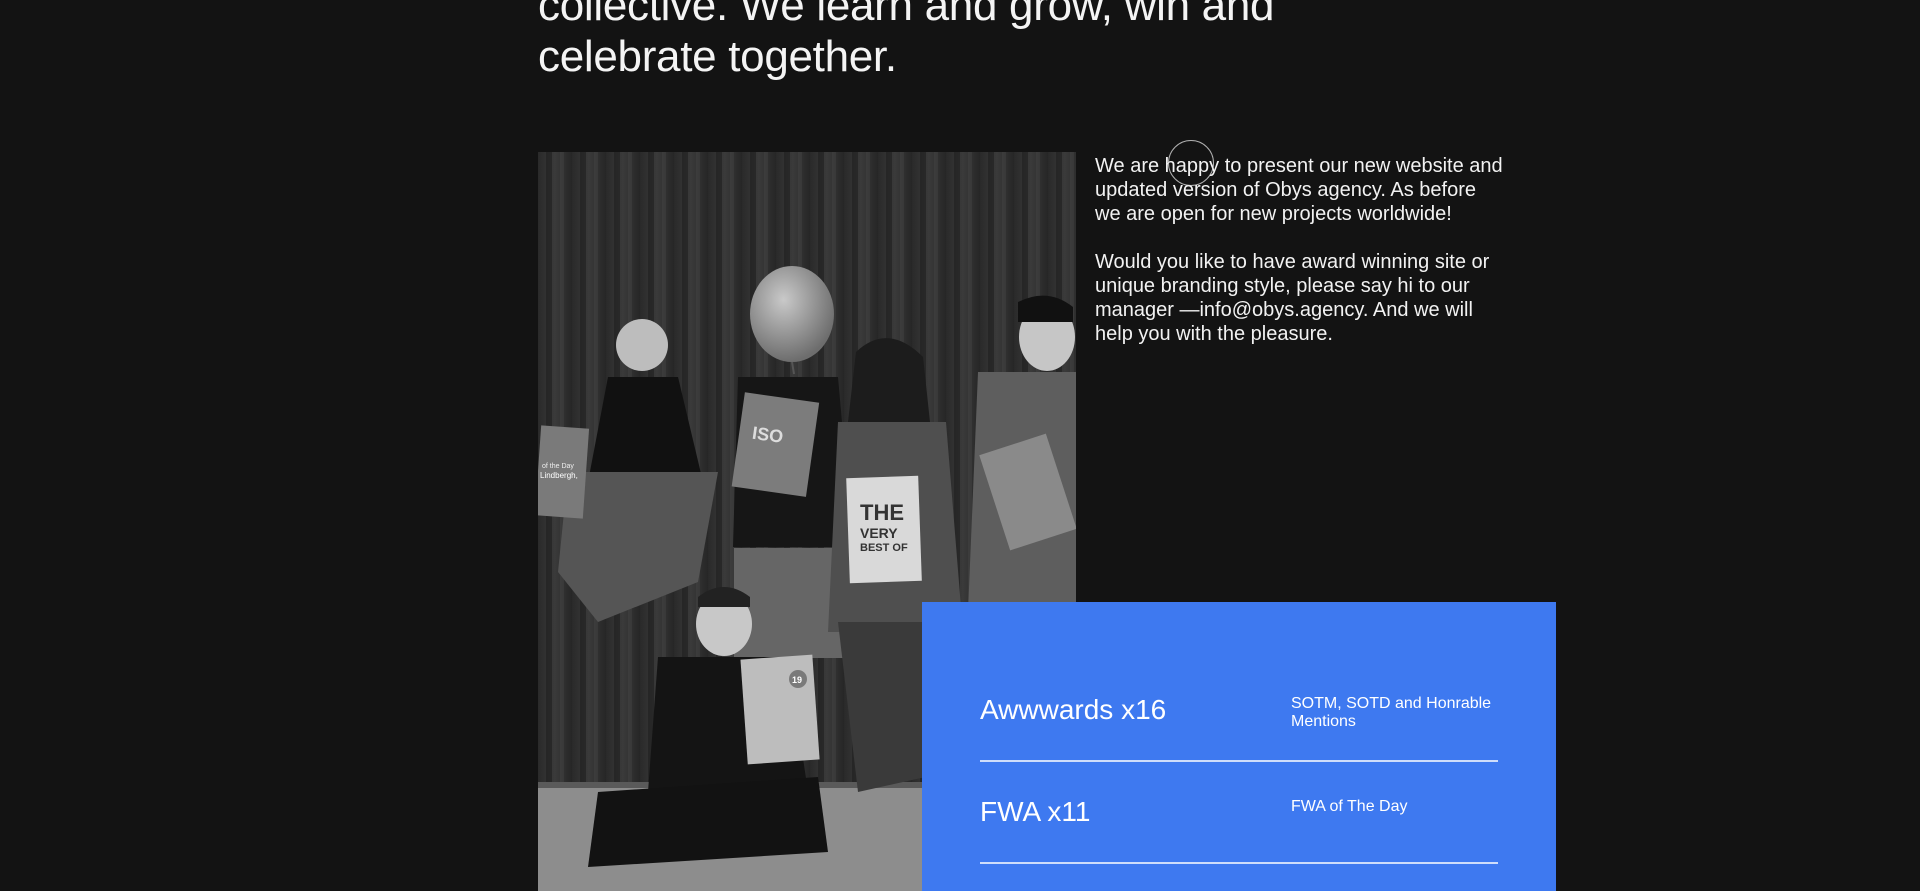 The width and height of the screenshot is (1920, 891). What do you see at coordinates (1073, 709) in the screenshot?
I see `award-name: Awwwards x16` at bounding box center [1073, 709].